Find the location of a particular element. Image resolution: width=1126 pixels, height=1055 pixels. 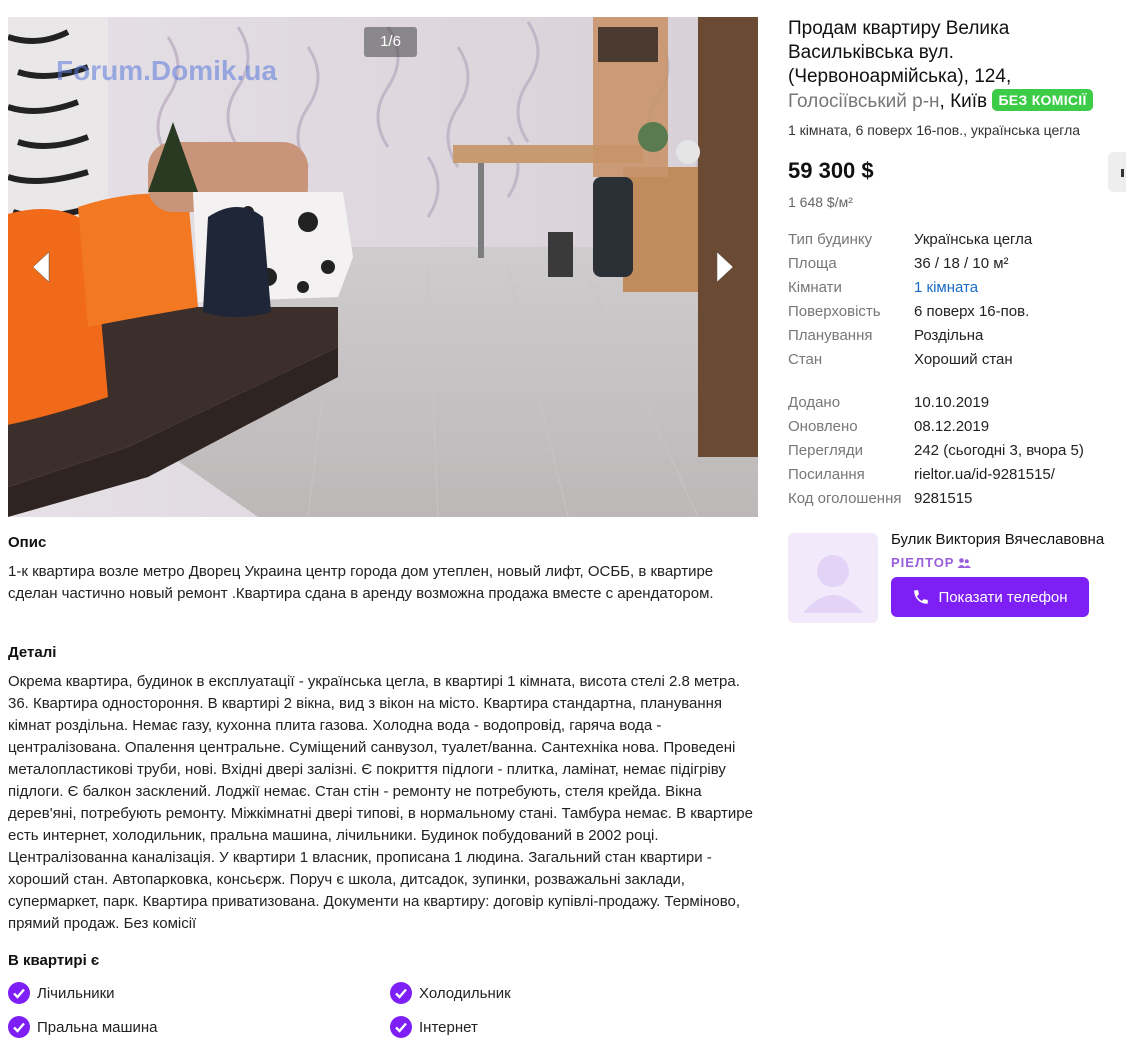

features-title: В квартирі є is located at coordinates (54, 960).